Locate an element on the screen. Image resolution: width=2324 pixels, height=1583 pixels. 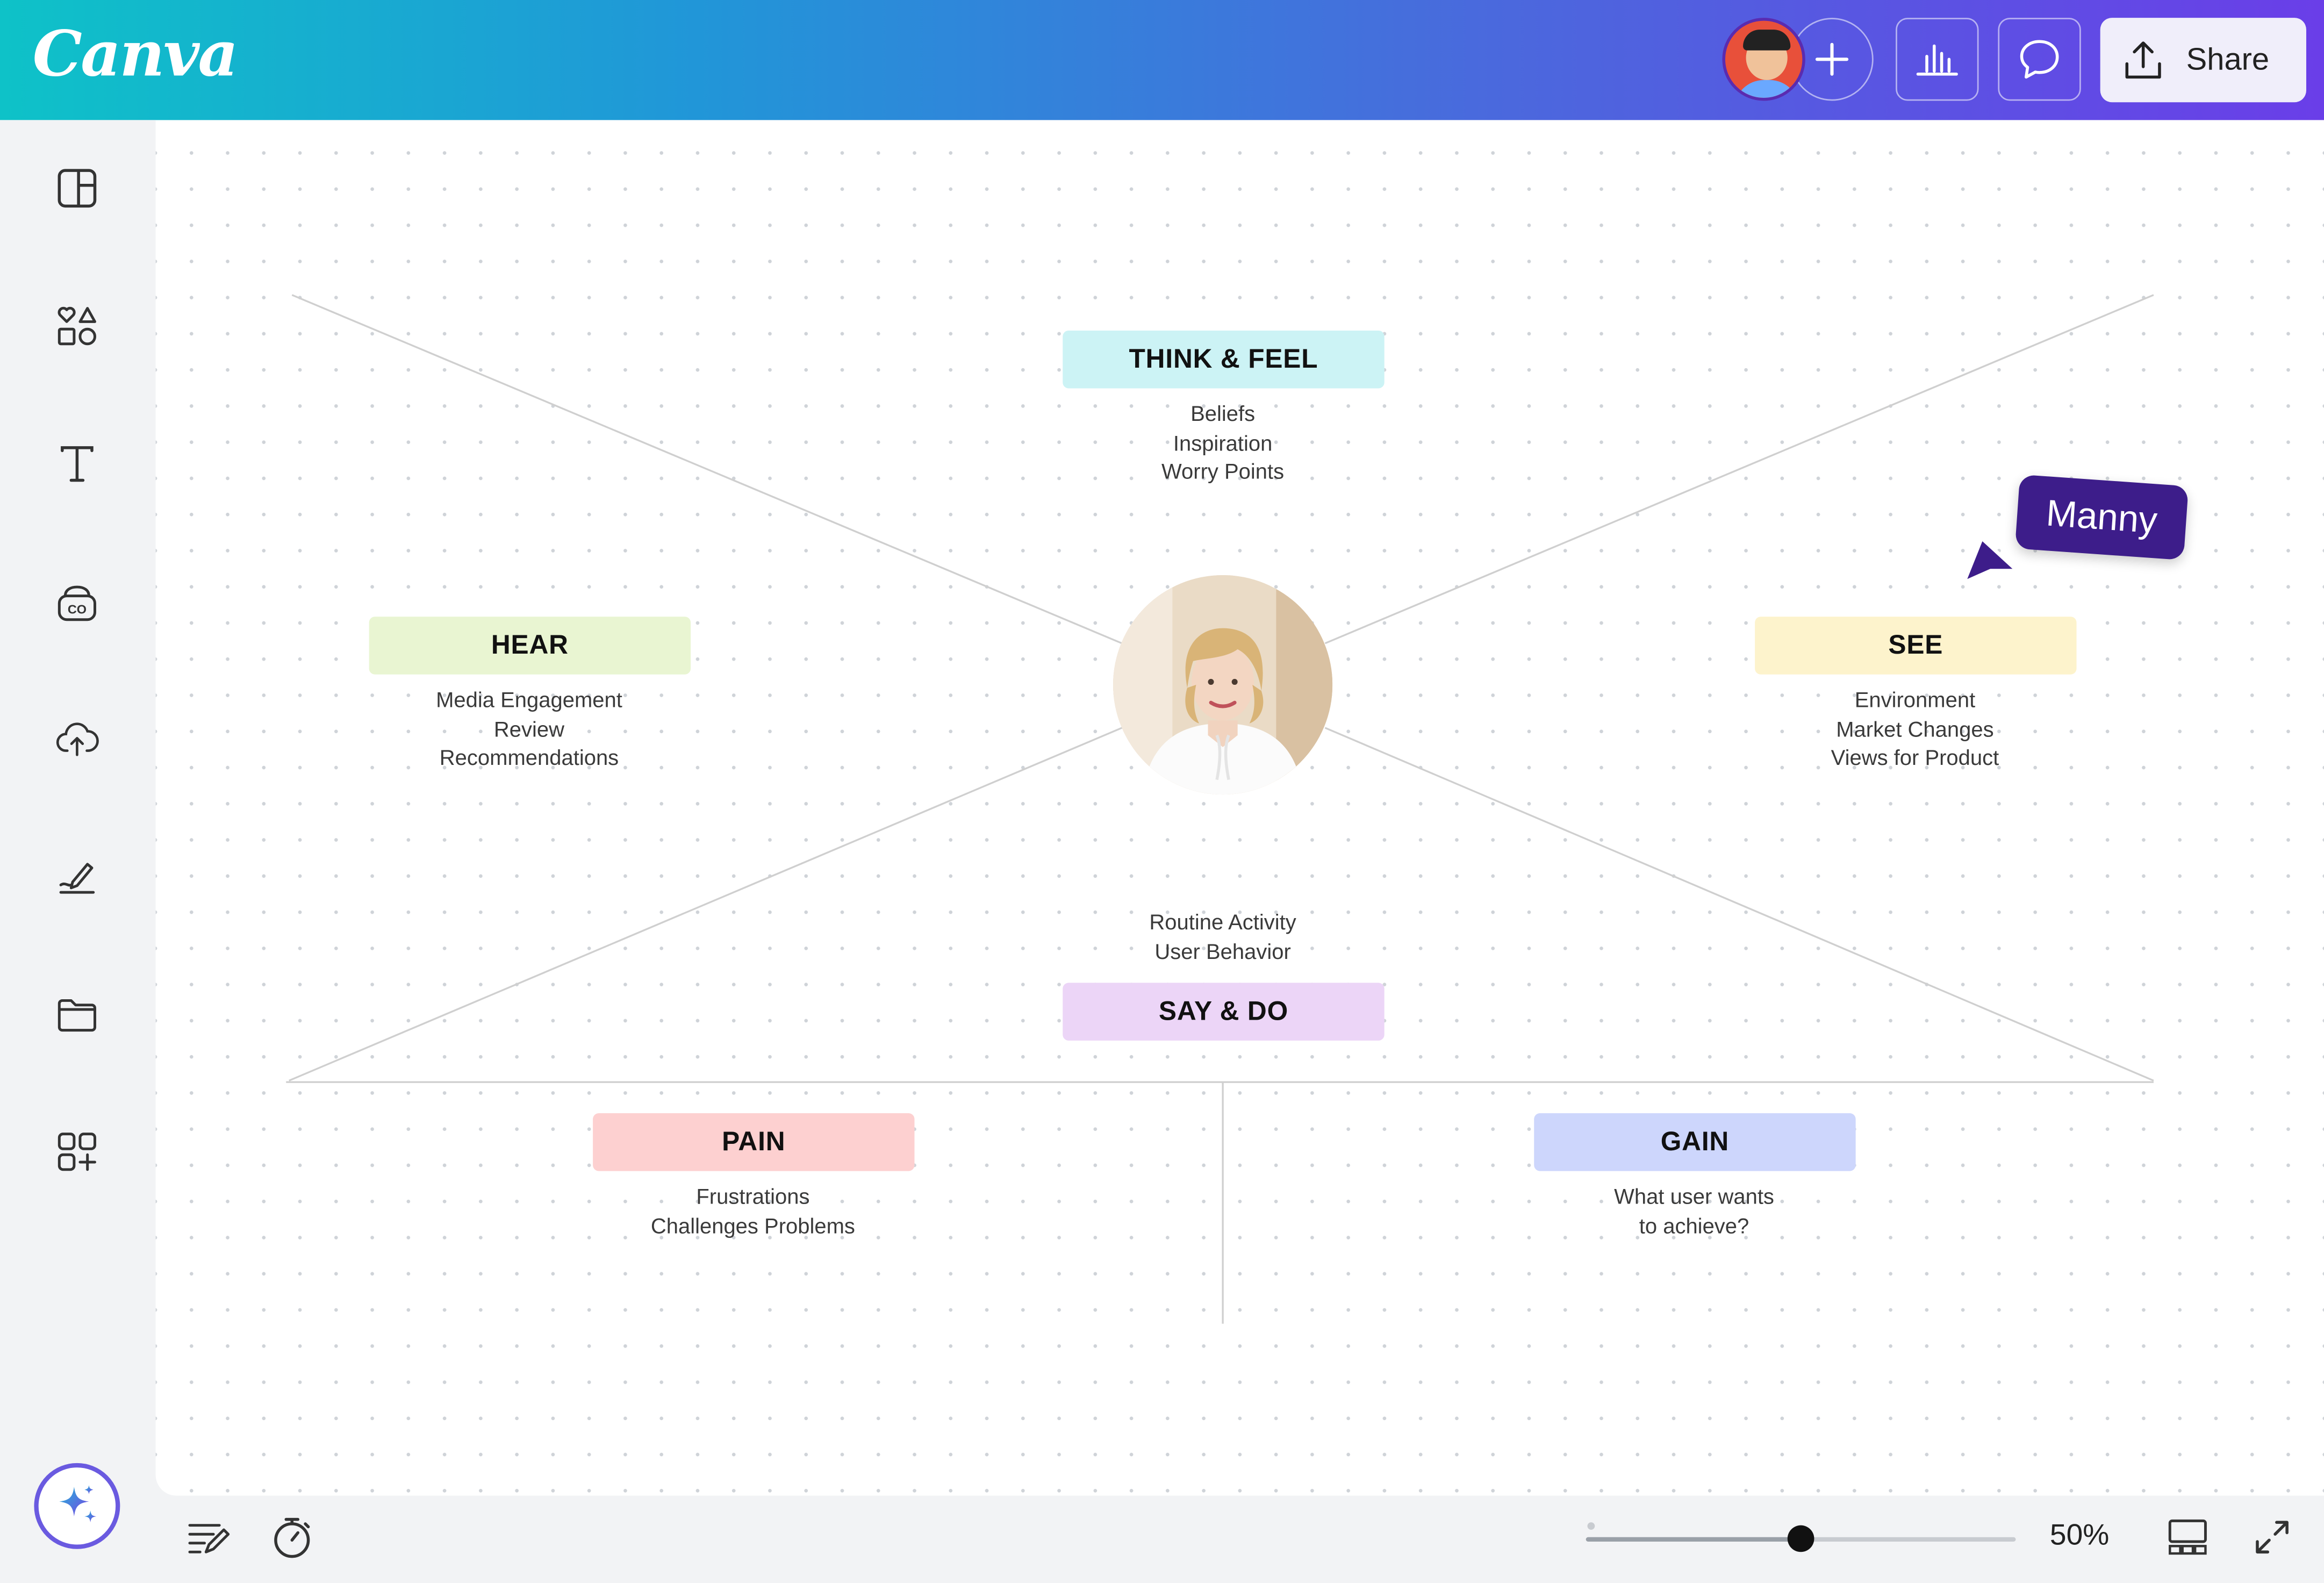
brand-button: CO is located at coordinates (77, 603).